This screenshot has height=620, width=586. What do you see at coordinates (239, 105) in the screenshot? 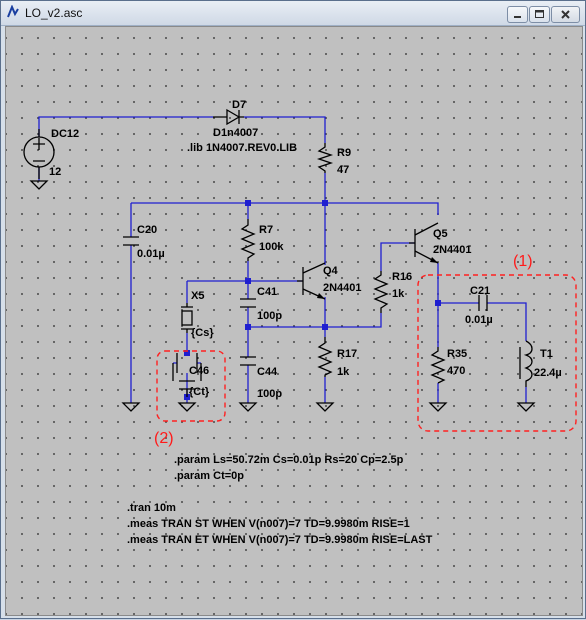
I see `d7-name: D7` at bounding box center [239, 105].